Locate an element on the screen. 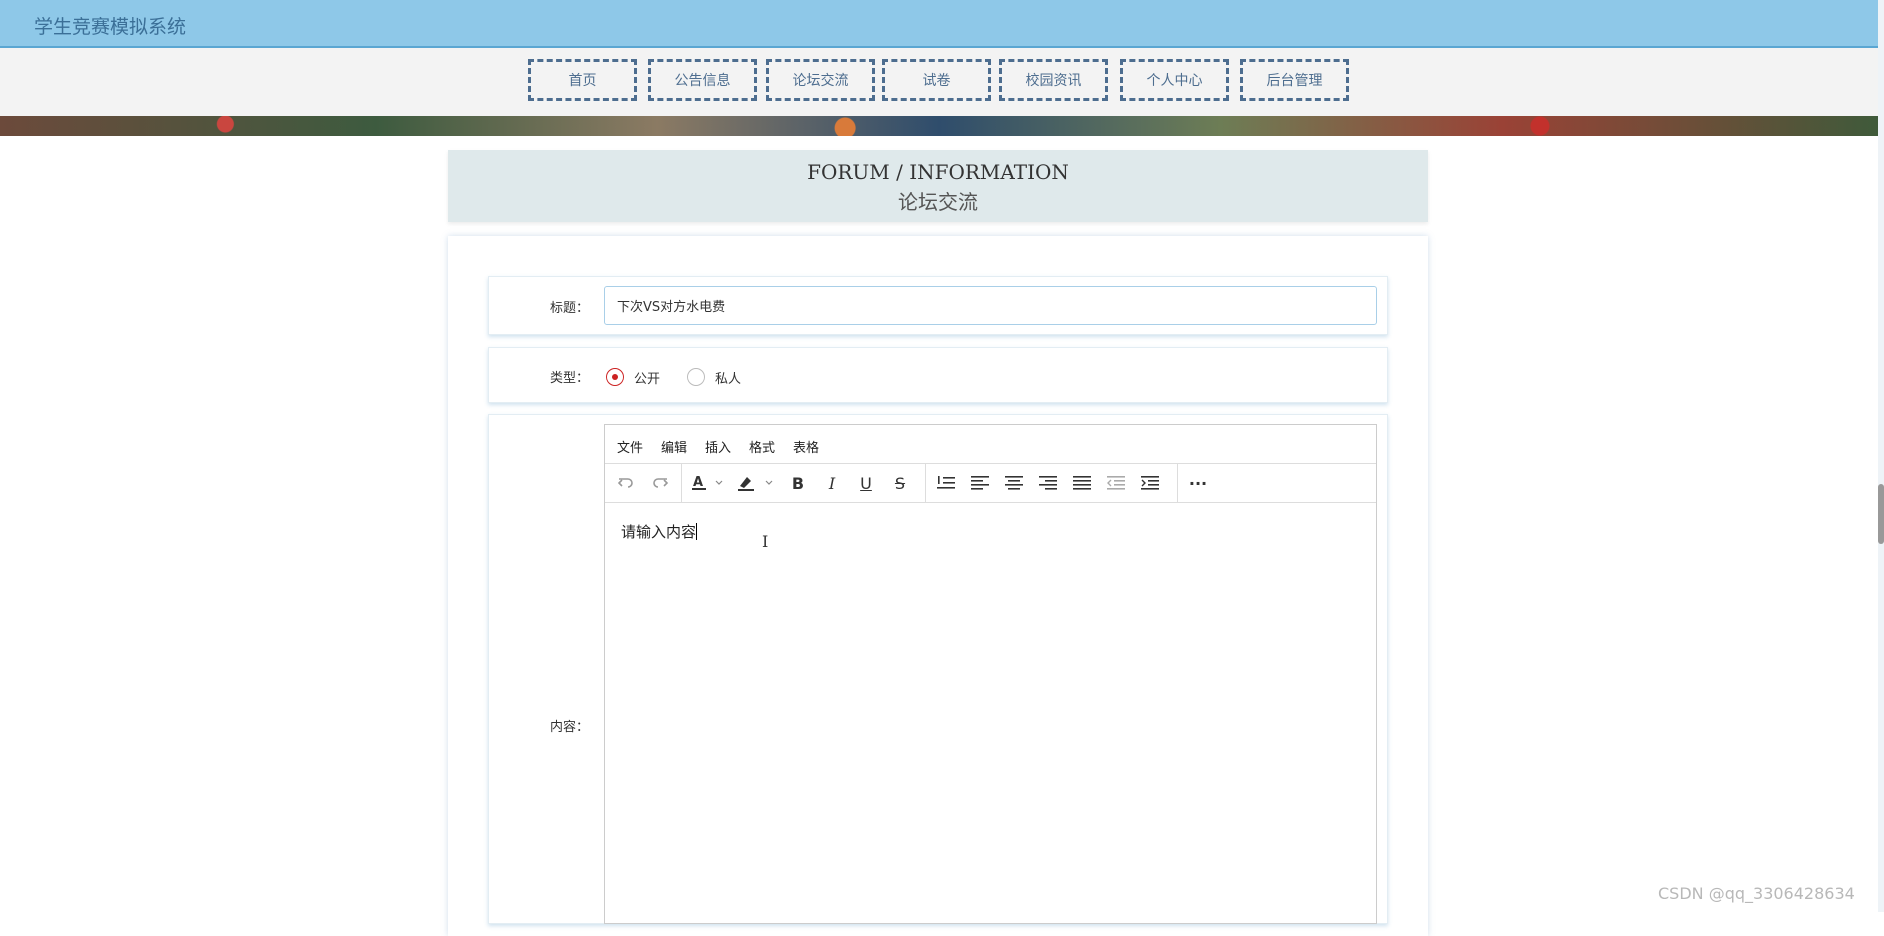 The width and height of the screenshot is (1884, 936). text-cursor-icon: I is located at coordinates (765, 541).